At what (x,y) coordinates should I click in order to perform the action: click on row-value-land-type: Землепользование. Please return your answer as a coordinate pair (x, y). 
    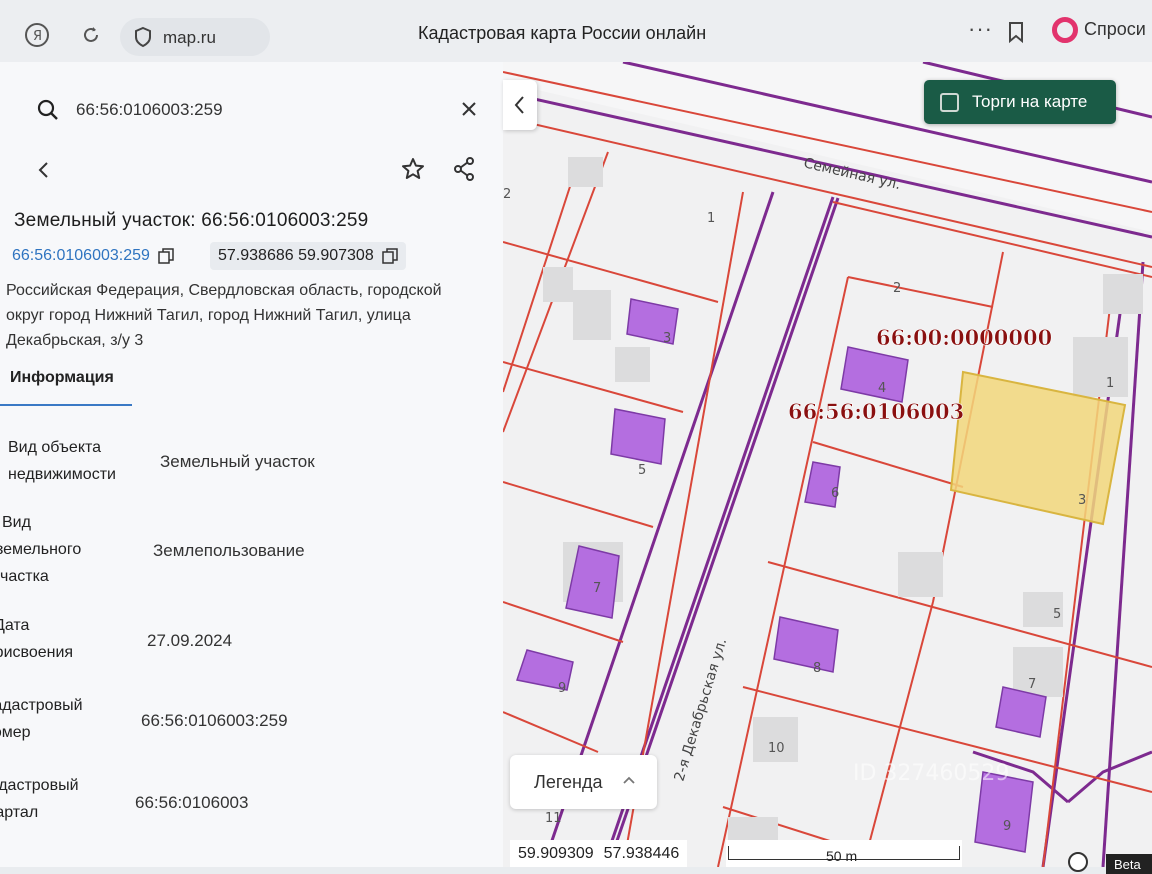
    Looking at the image, I should click on (229, 550).